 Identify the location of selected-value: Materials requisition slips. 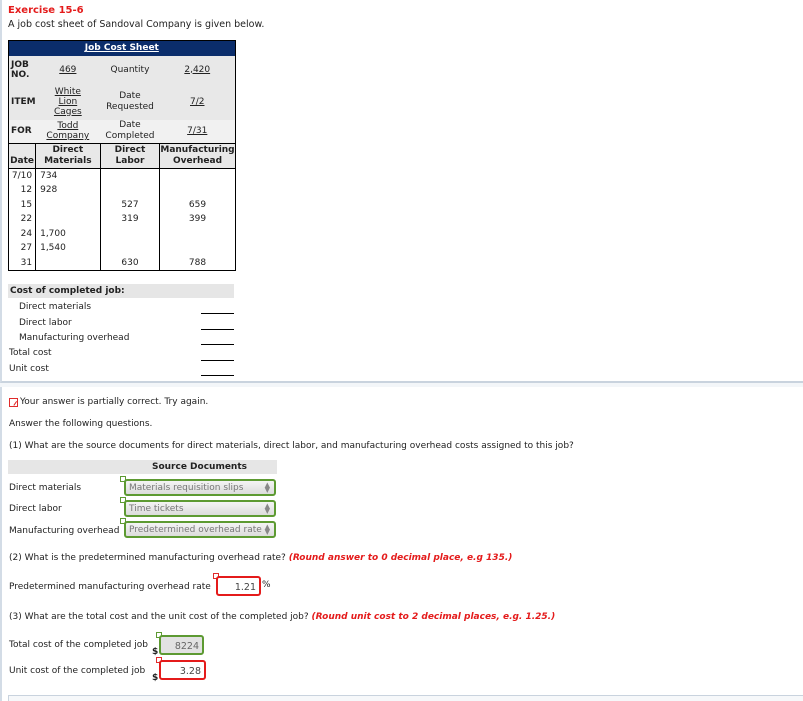
(186, 488).